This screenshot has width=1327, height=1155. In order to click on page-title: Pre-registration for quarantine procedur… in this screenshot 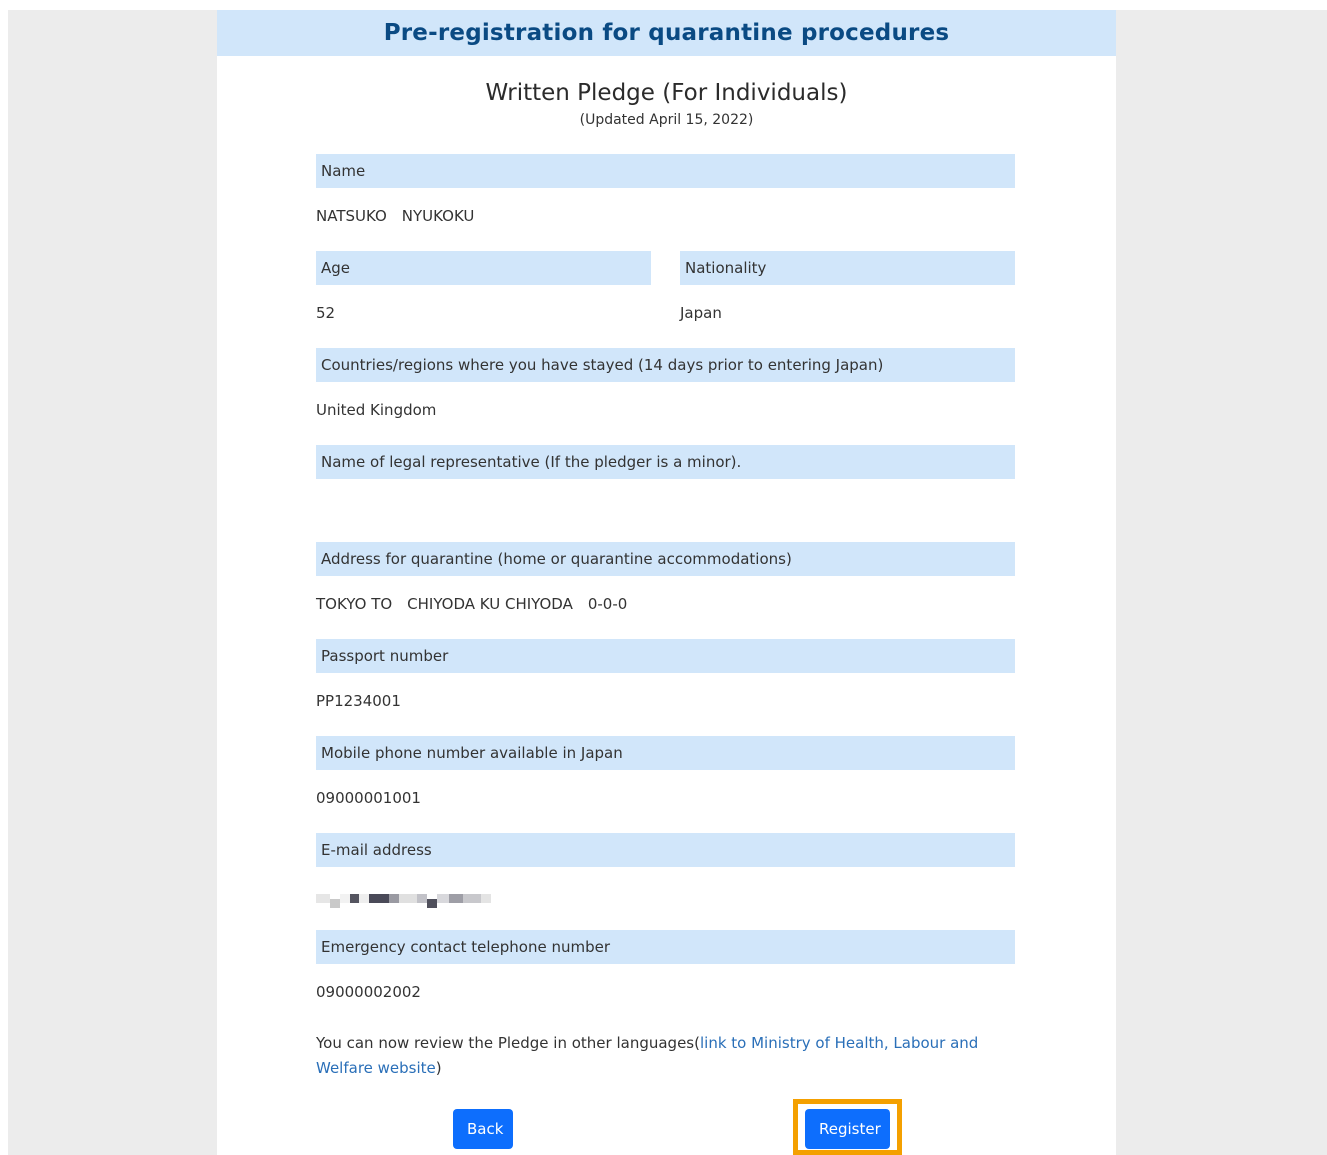, I will do `click(666, 33)`.